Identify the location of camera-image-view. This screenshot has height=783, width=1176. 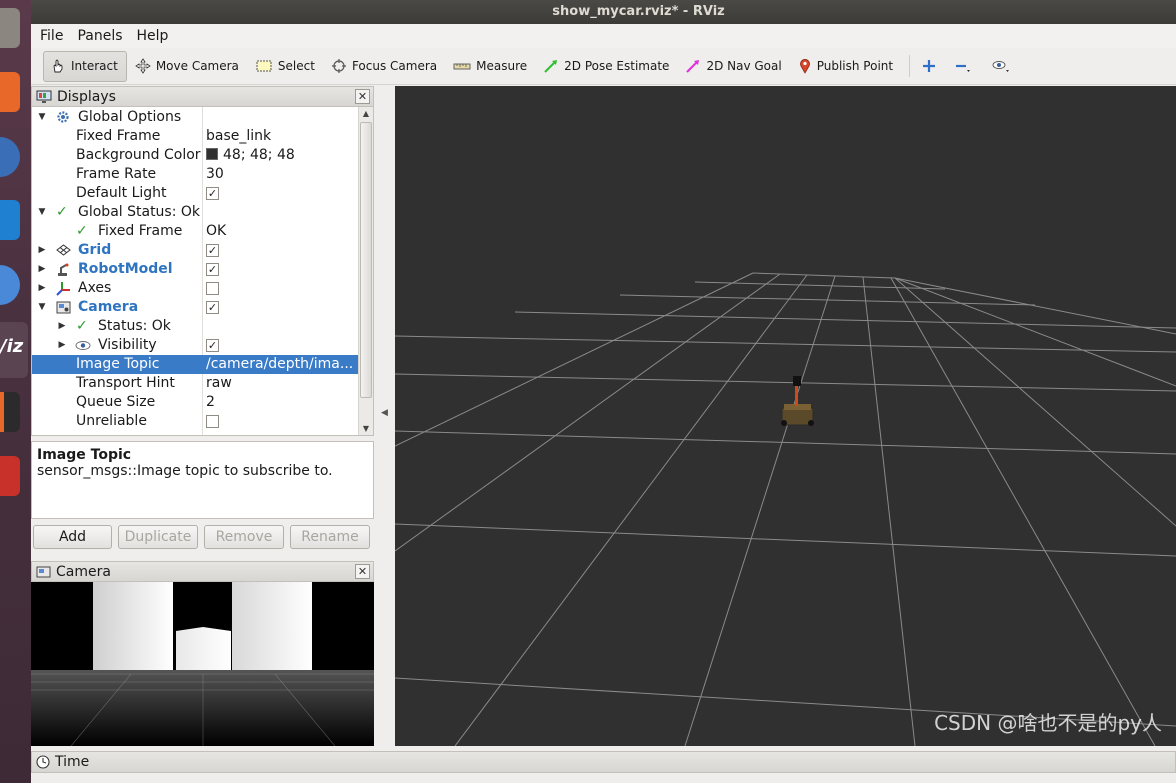
(202, 664).